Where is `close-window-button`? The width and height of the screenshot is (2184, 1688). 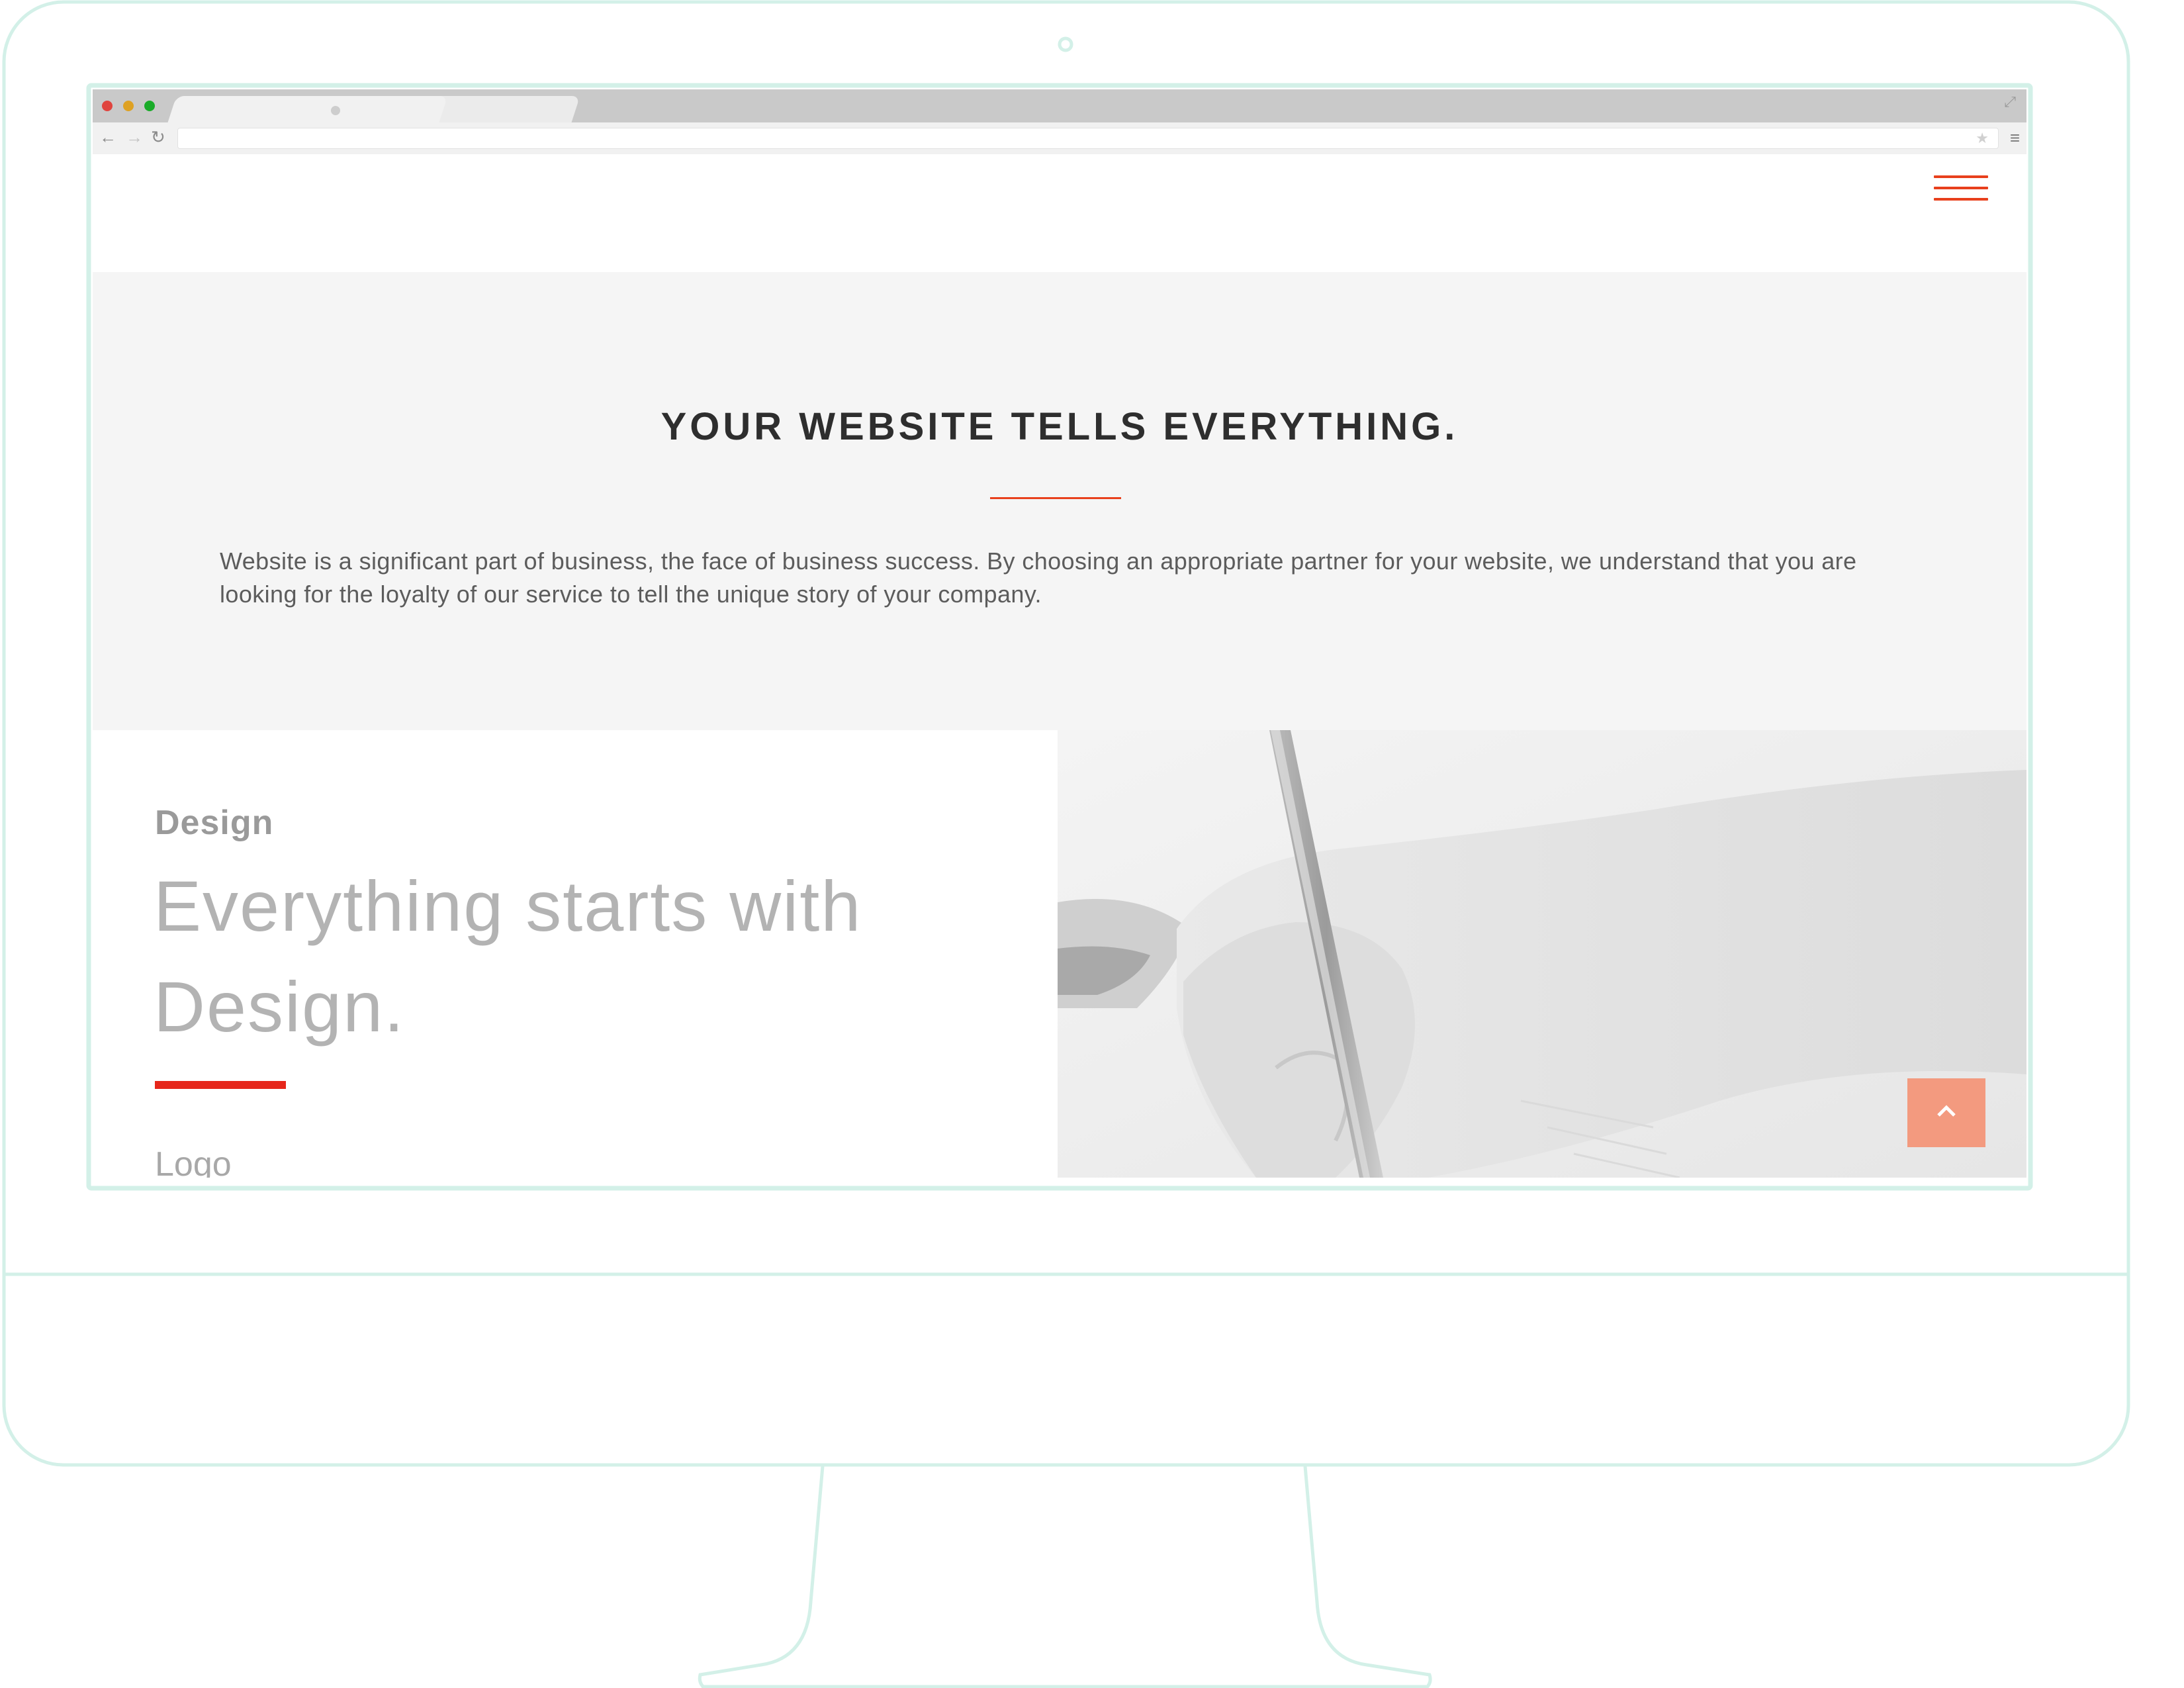 close-window-button is located at coordinates (108, 106).